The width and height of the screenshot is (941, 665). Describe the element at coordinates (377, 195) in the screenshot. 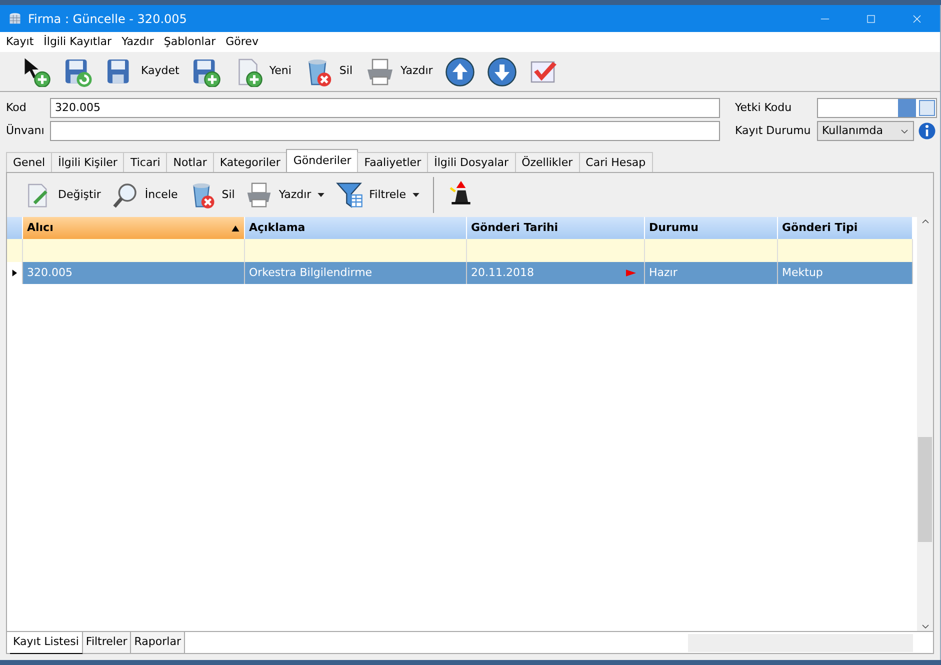

I see `toolbar-button: Filtrele` at that location.